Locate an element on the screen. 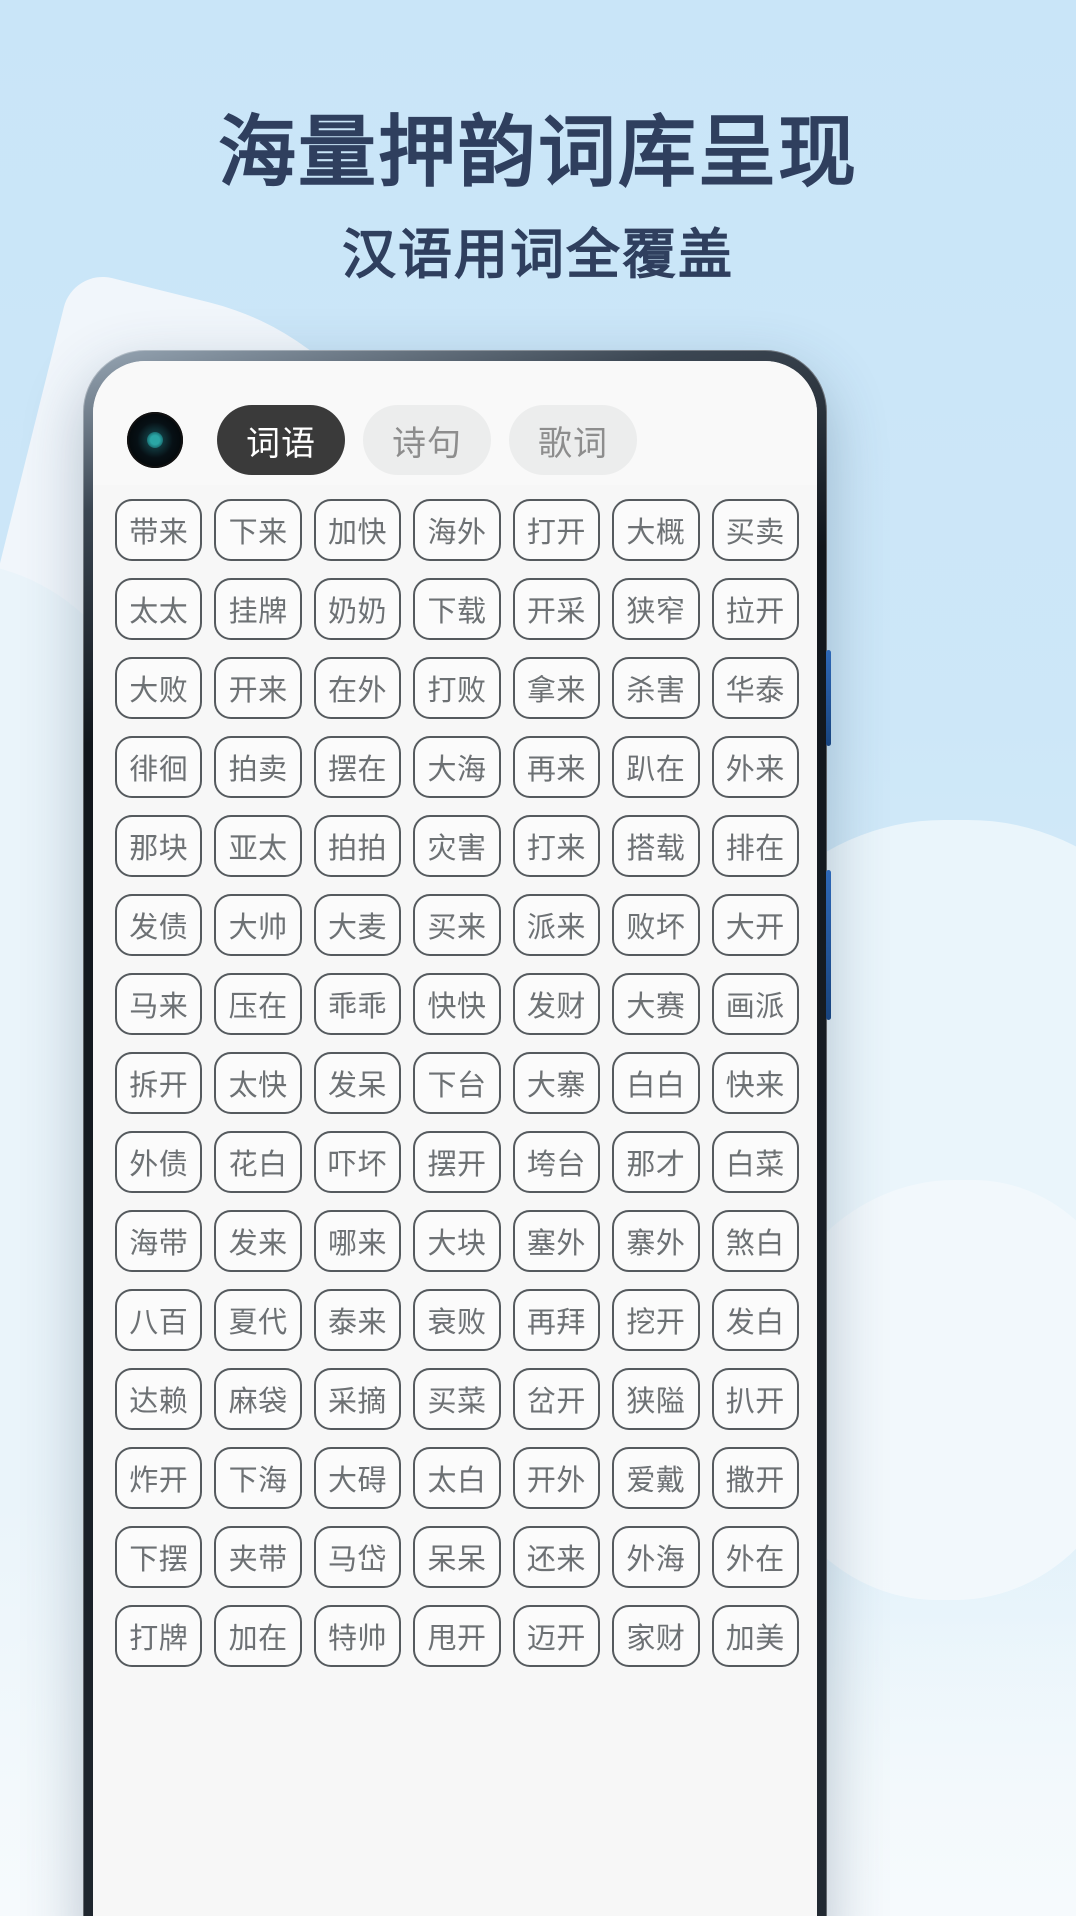  word-chip: 达赖 is located at coordinates (159, 1399).